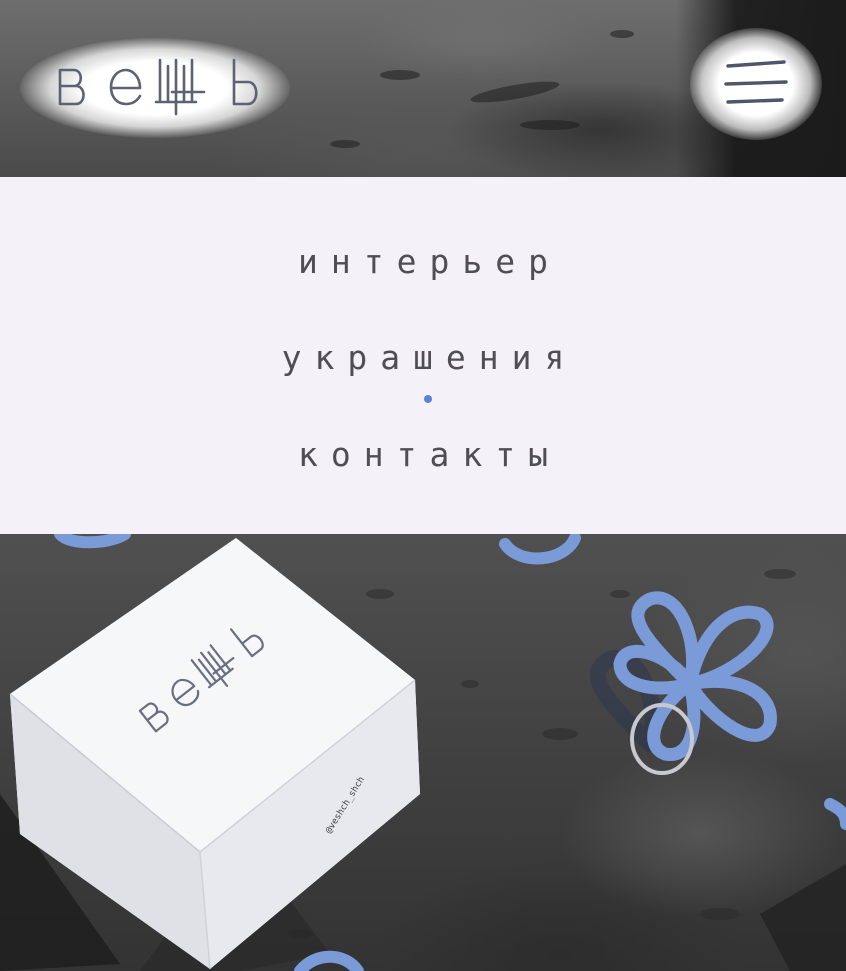 The width and height of the screenshot is (846, 971). What do you see at coordinates (166, 88) in the screenshot?
I see `veshch-wordmark-logo` at bounding box center [166, 88].